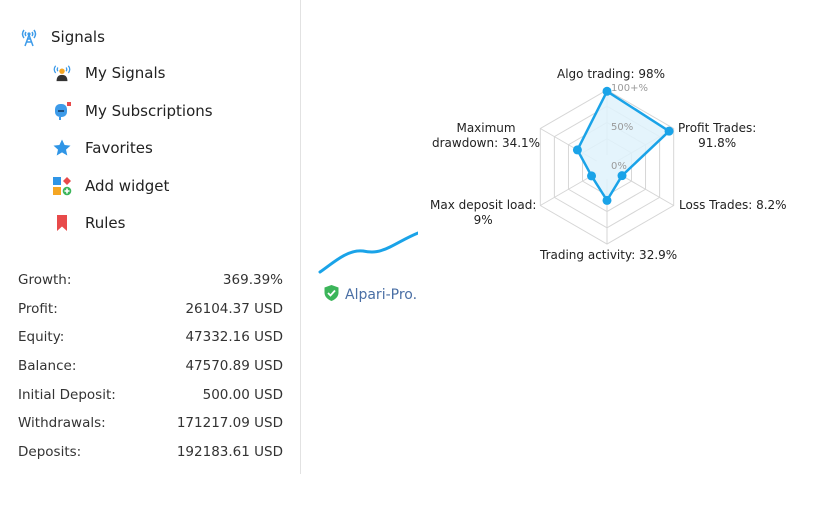 The width and height of the screenshot is (821, 529). Describe the element at coordinates (669, 131) in the screenshot. I see `radar-point-profit-trades` at that location.